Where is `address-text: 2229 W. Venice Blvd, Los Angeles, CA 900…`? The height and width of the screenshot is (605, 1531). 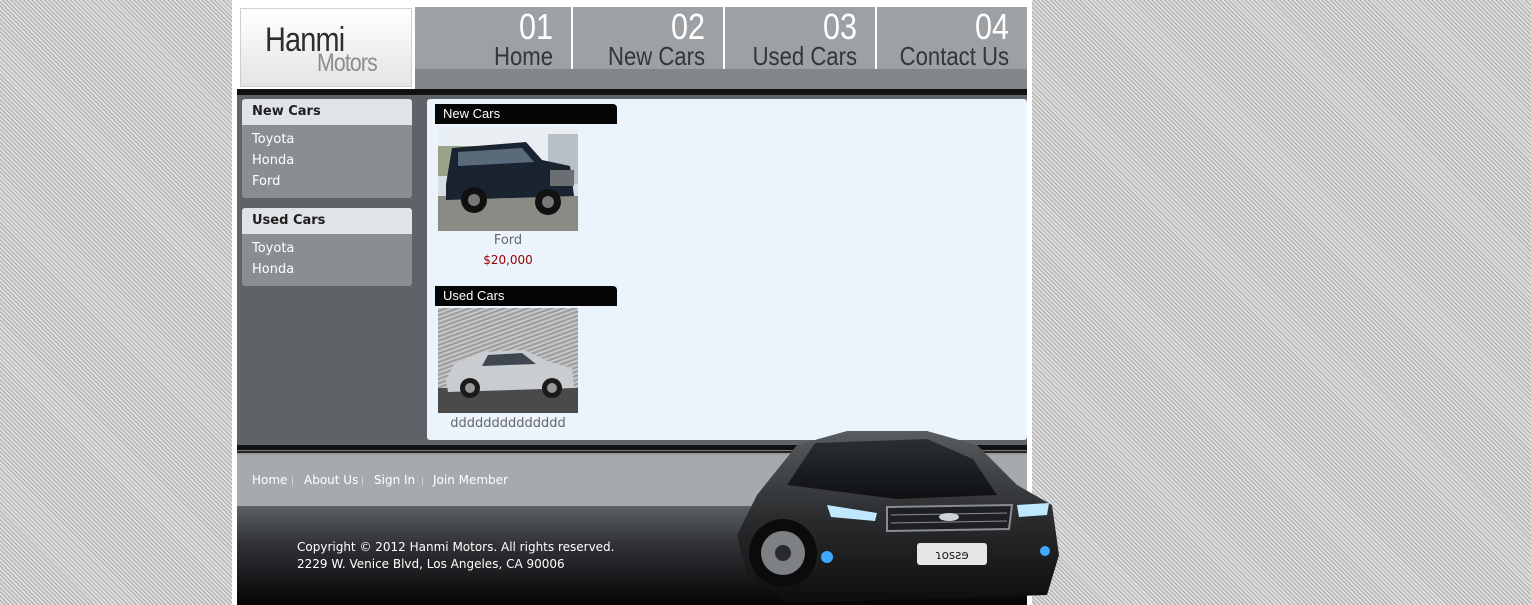
address-text: 2229 W. Venice Blvd, Los Angeles, CA 900… is located at coordinates (431, 564).